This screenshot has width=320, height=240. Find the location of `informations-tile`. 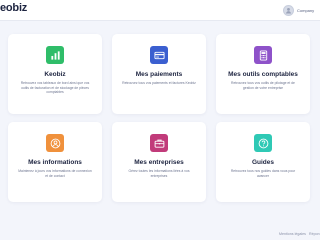

informations-tile is located at coordinates (55, 143).